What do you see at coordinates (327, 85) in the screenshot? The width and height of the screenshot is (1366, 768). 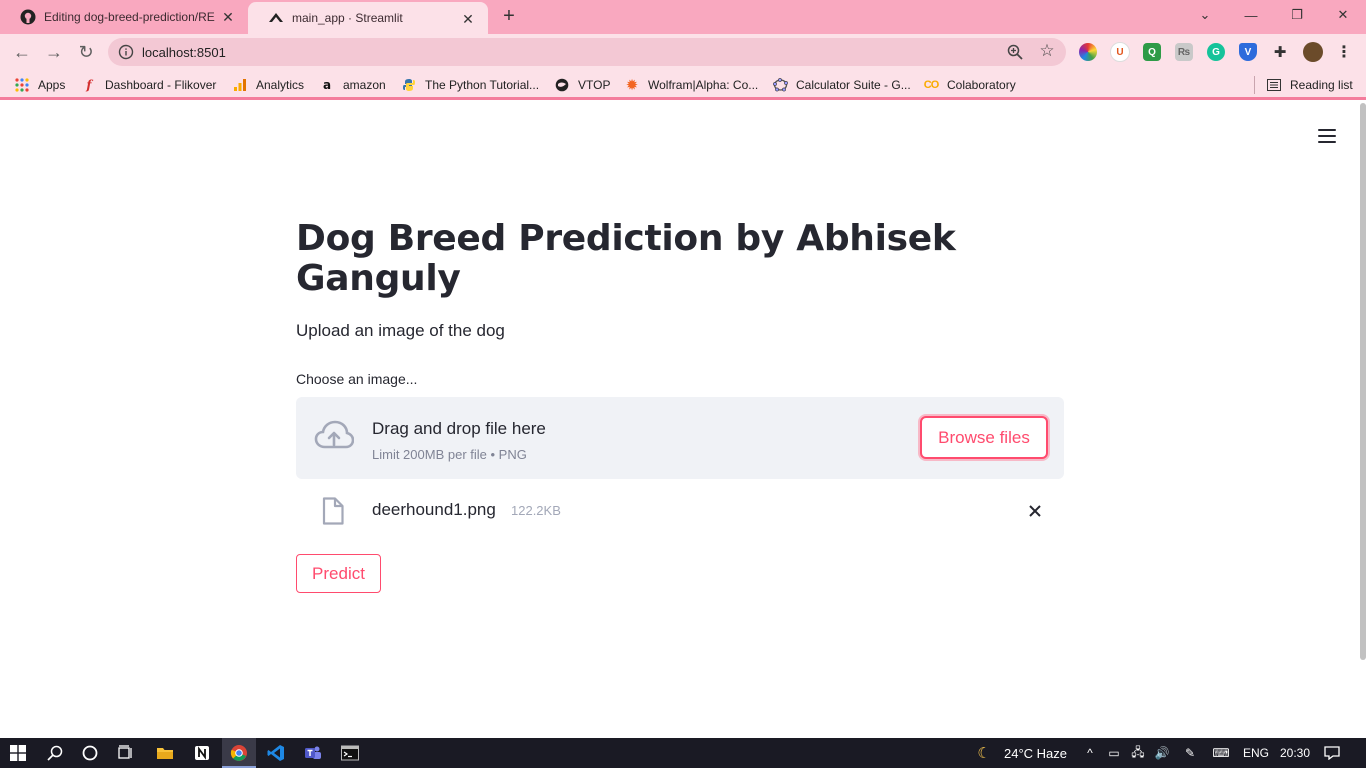 I see `amazon-icon: a` at bounding box center [327, 85].